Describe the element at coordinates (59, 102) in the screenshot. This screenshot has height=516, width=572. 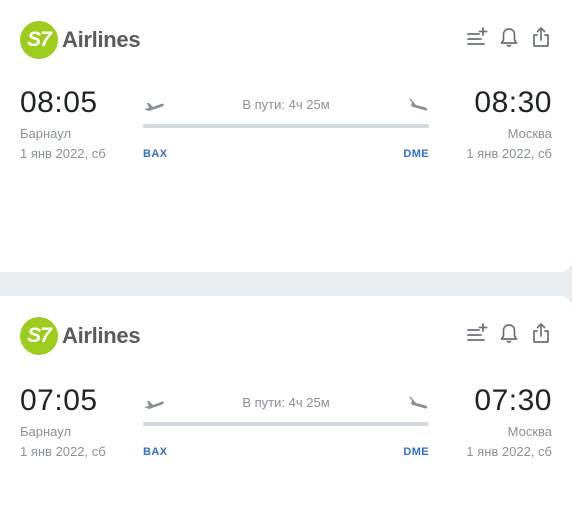
I see `departure-time: 08:05` at that location.